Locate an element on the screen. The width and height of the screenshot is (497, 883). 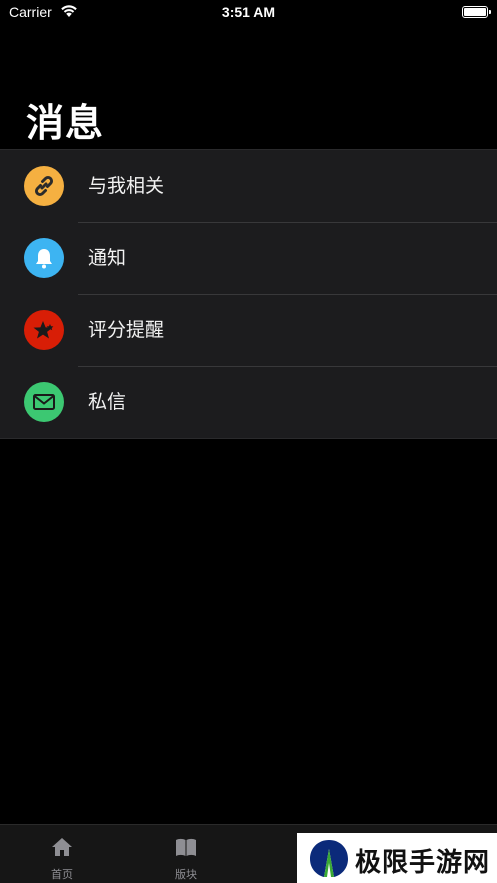
clock: 3:51 AM is located at coordinates (248, 12).